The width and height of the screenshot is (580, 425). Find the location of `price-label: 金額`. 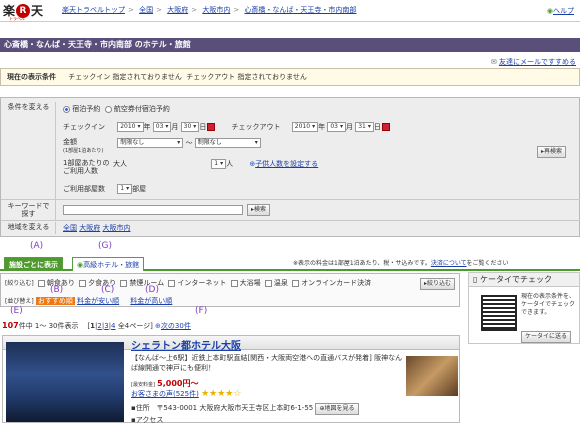

price-label: 金額 is located at coordinates (70, 142).